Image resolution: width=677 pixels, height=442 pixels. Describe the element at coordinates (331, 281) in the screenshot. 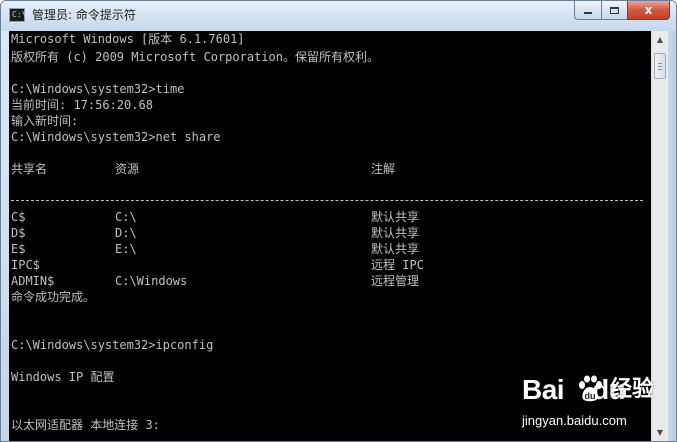

I see `share-row: ADMIN$ C:\Windows 远程管理` at that location.